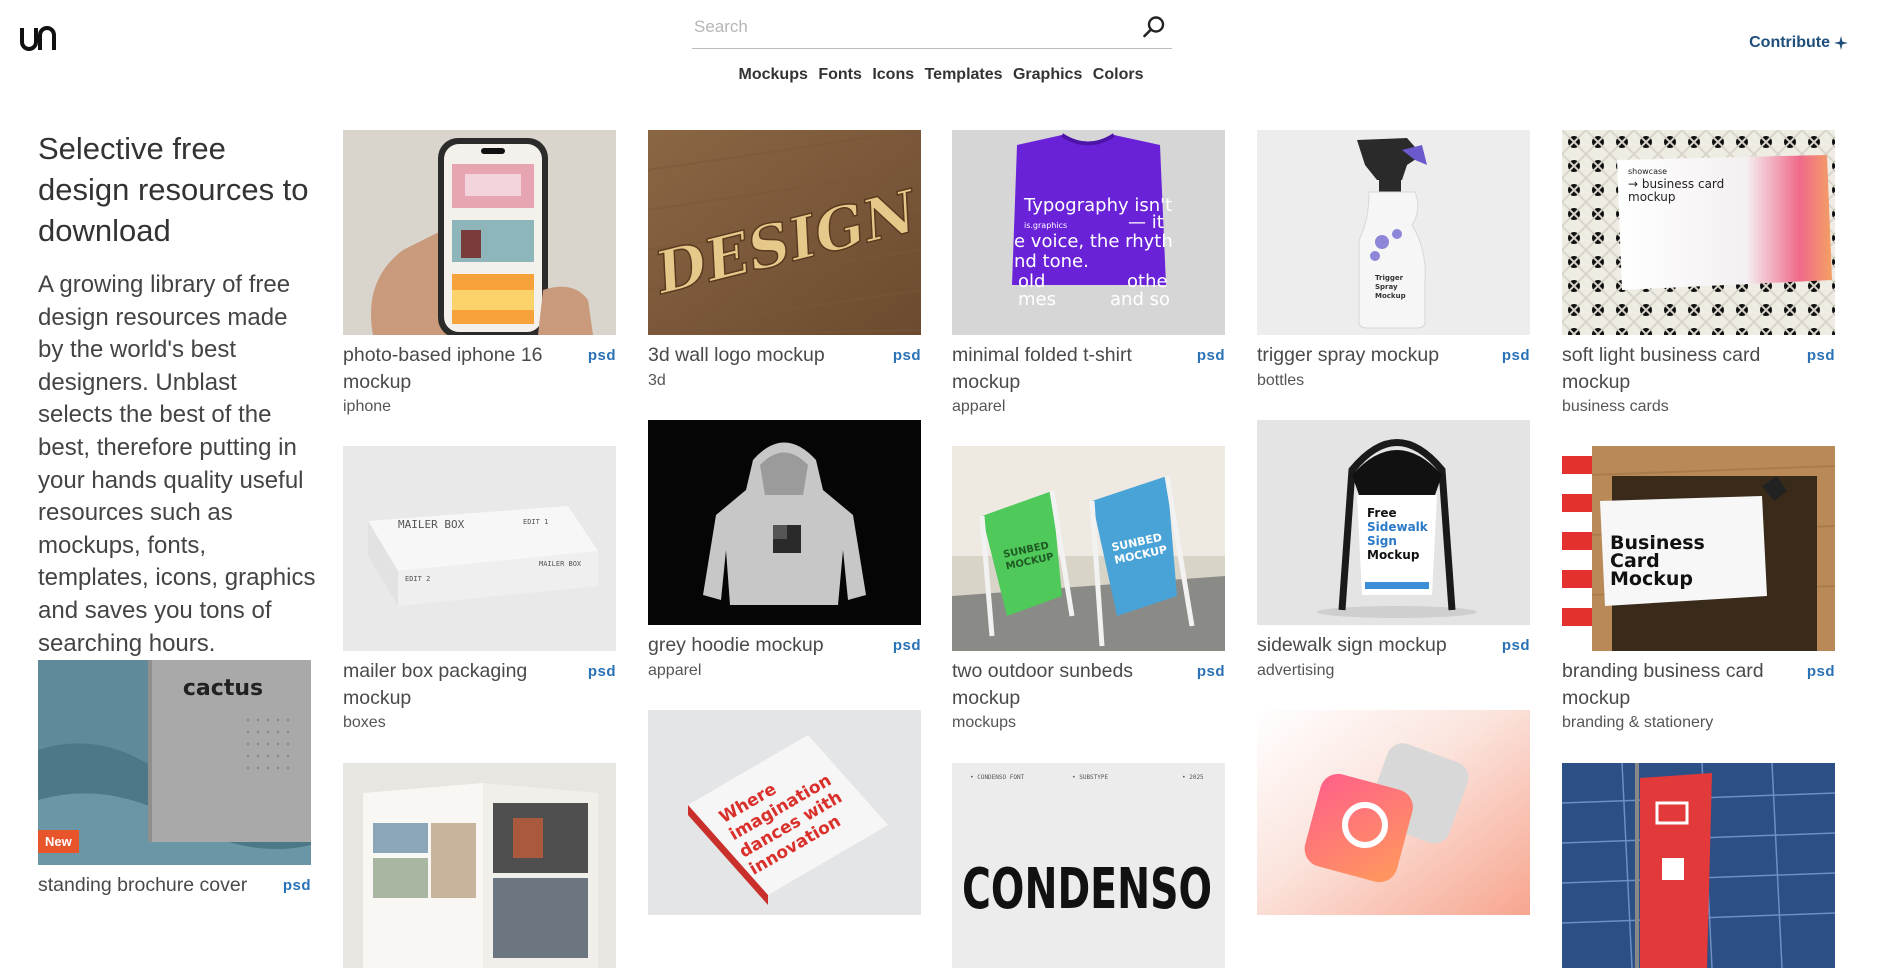 The width and height of the screenshot is (1882, 968). What do you see at coordinates (773, 75) in the screenshot?
I see `nav-mockups: Mockups` at bounding box center [773, 75].